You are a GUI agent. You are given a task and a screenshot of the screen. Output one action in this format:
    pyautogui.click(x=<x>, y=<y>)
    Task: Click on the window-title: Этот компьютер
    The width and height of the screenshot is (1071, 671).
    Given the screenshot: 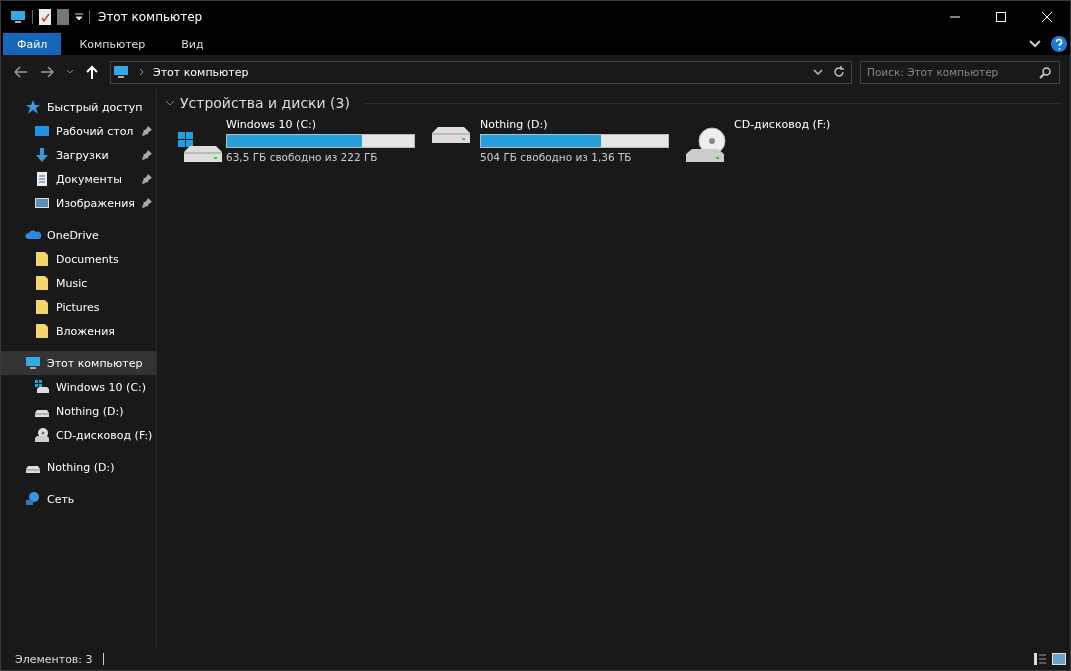 What is the action you would take?
    pyautogui.click(x=150, y=17)
    